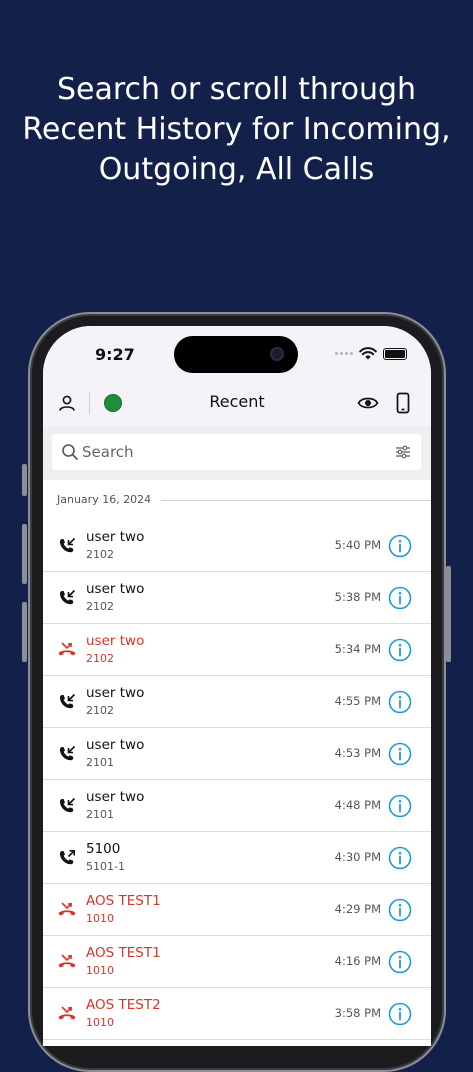  What do you see at coordinates (237, 598) in the screenshot?
I see `call-row-2: user two 2102 5:38 PM` at bounding box center [237, 598].